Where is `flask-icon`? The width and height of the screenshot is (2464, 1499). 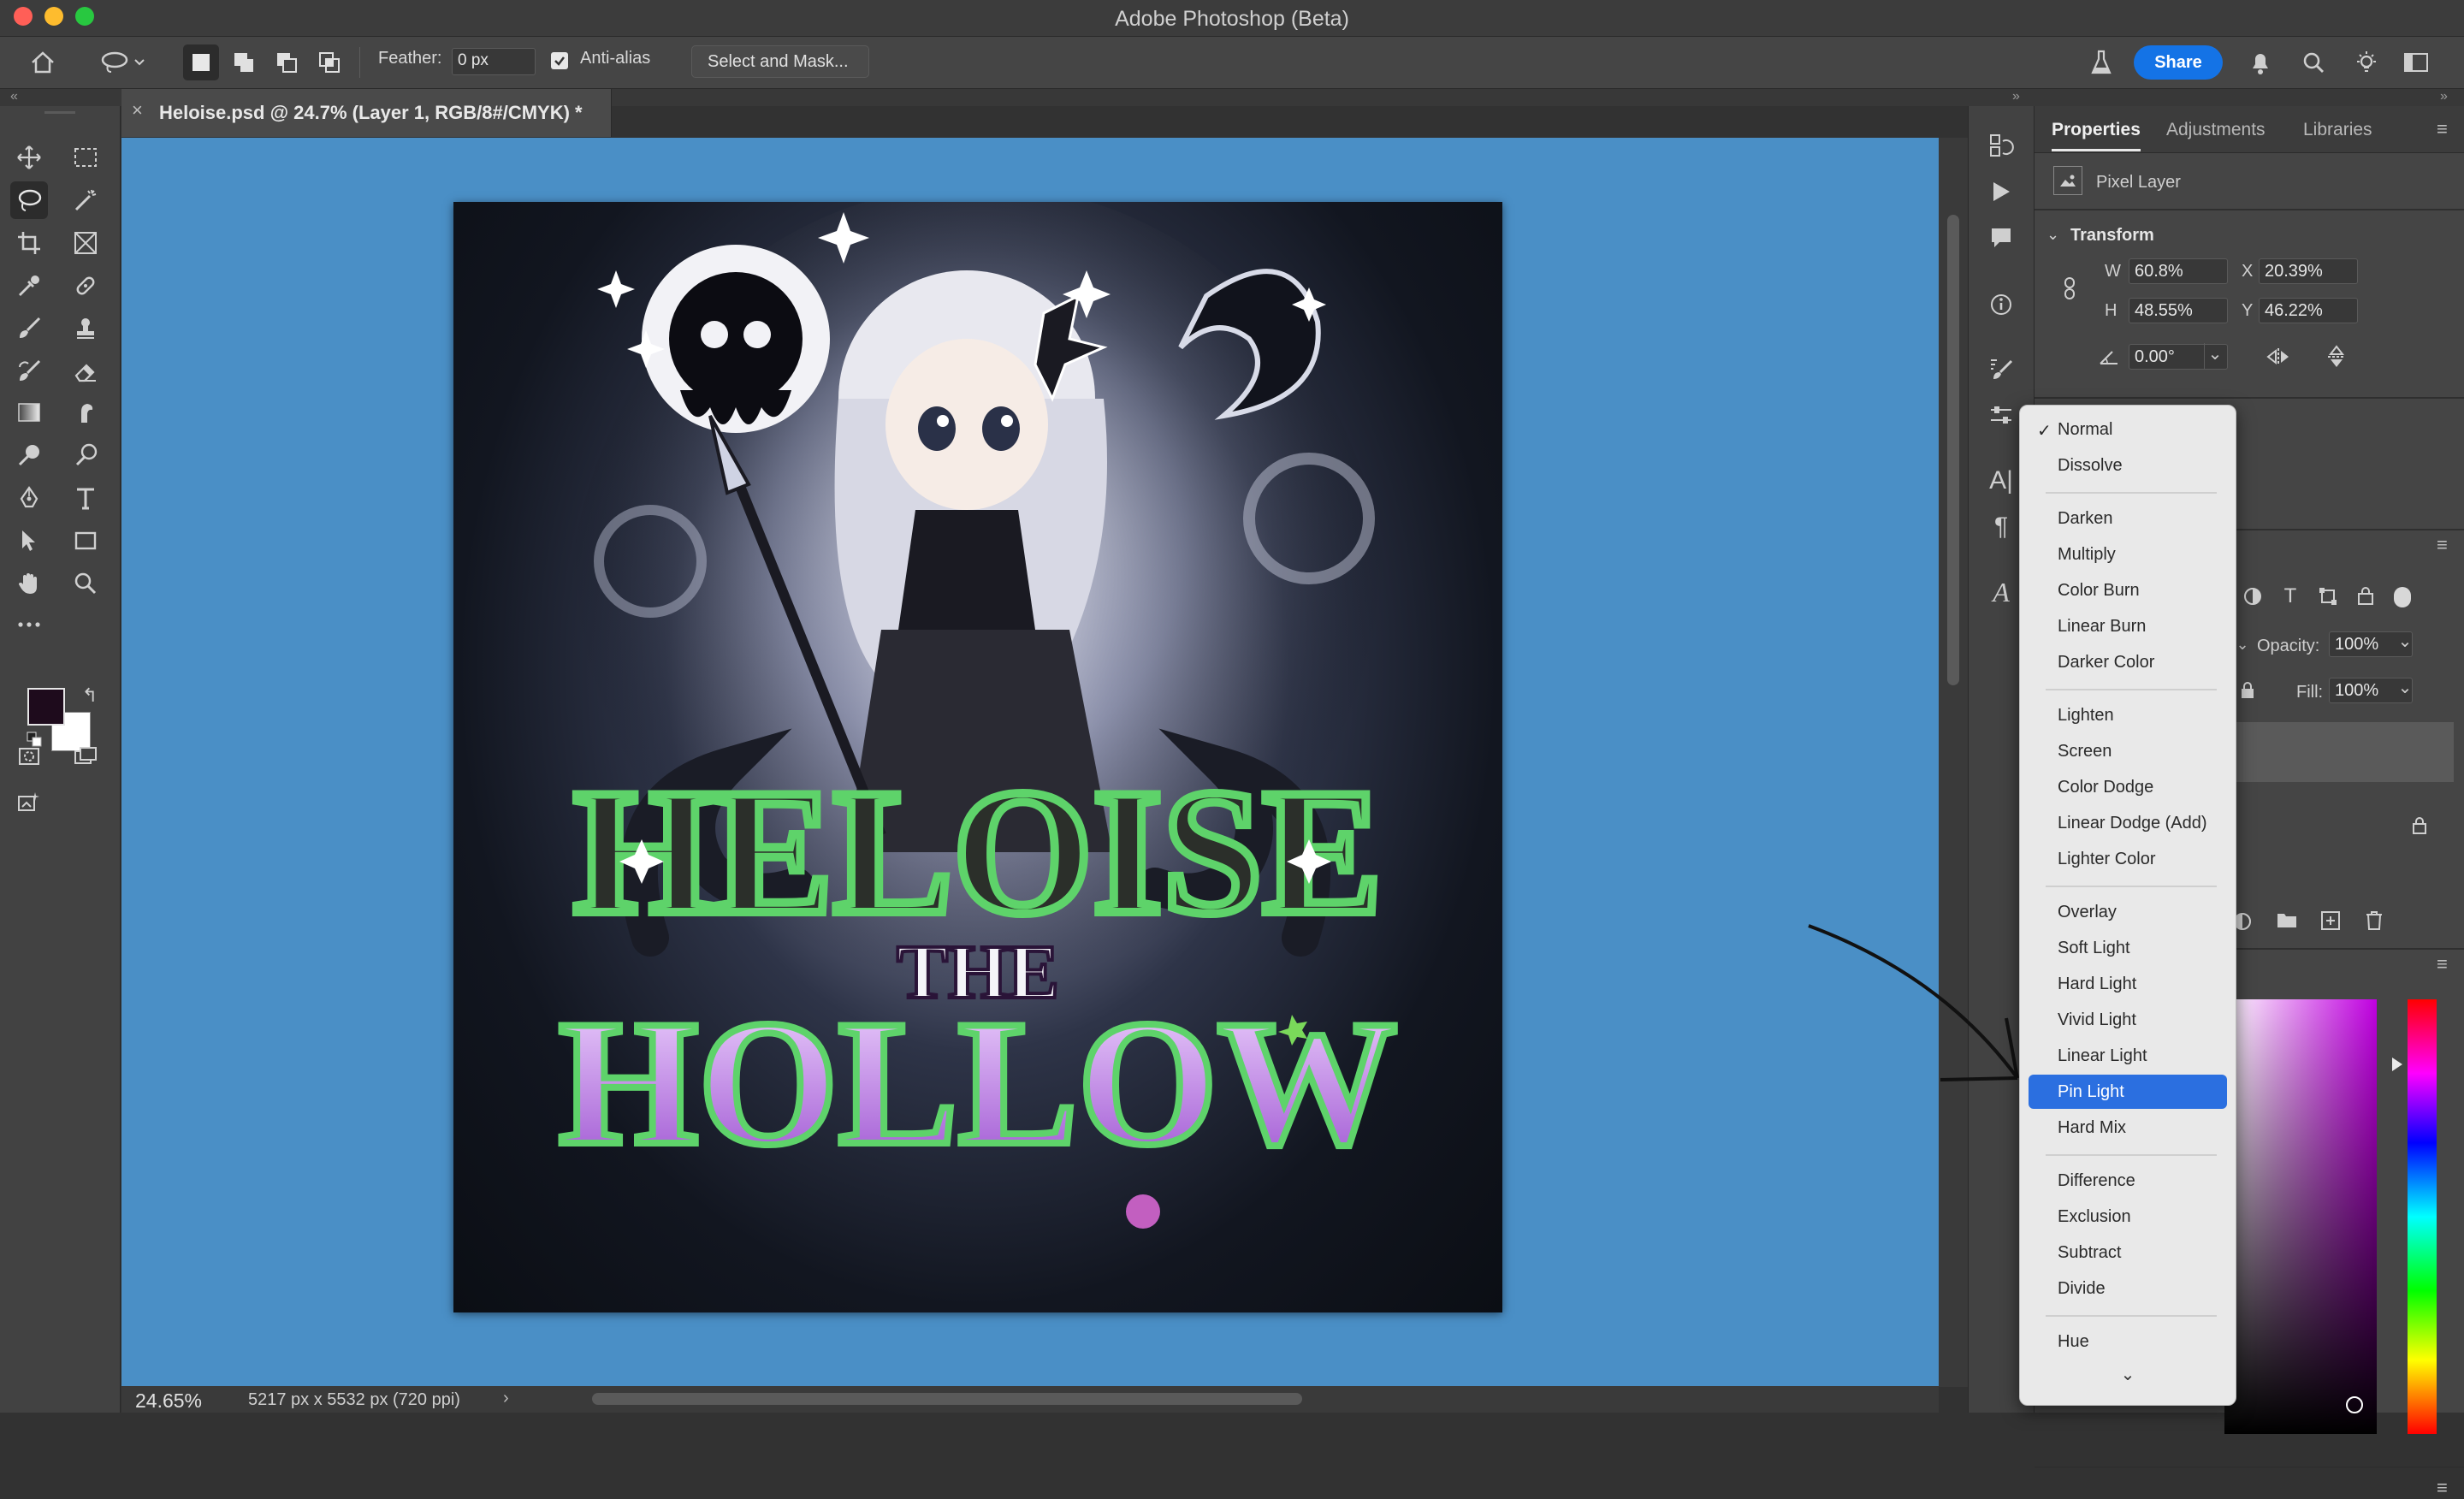
flask-icon is located at coordinates (2101, 62).